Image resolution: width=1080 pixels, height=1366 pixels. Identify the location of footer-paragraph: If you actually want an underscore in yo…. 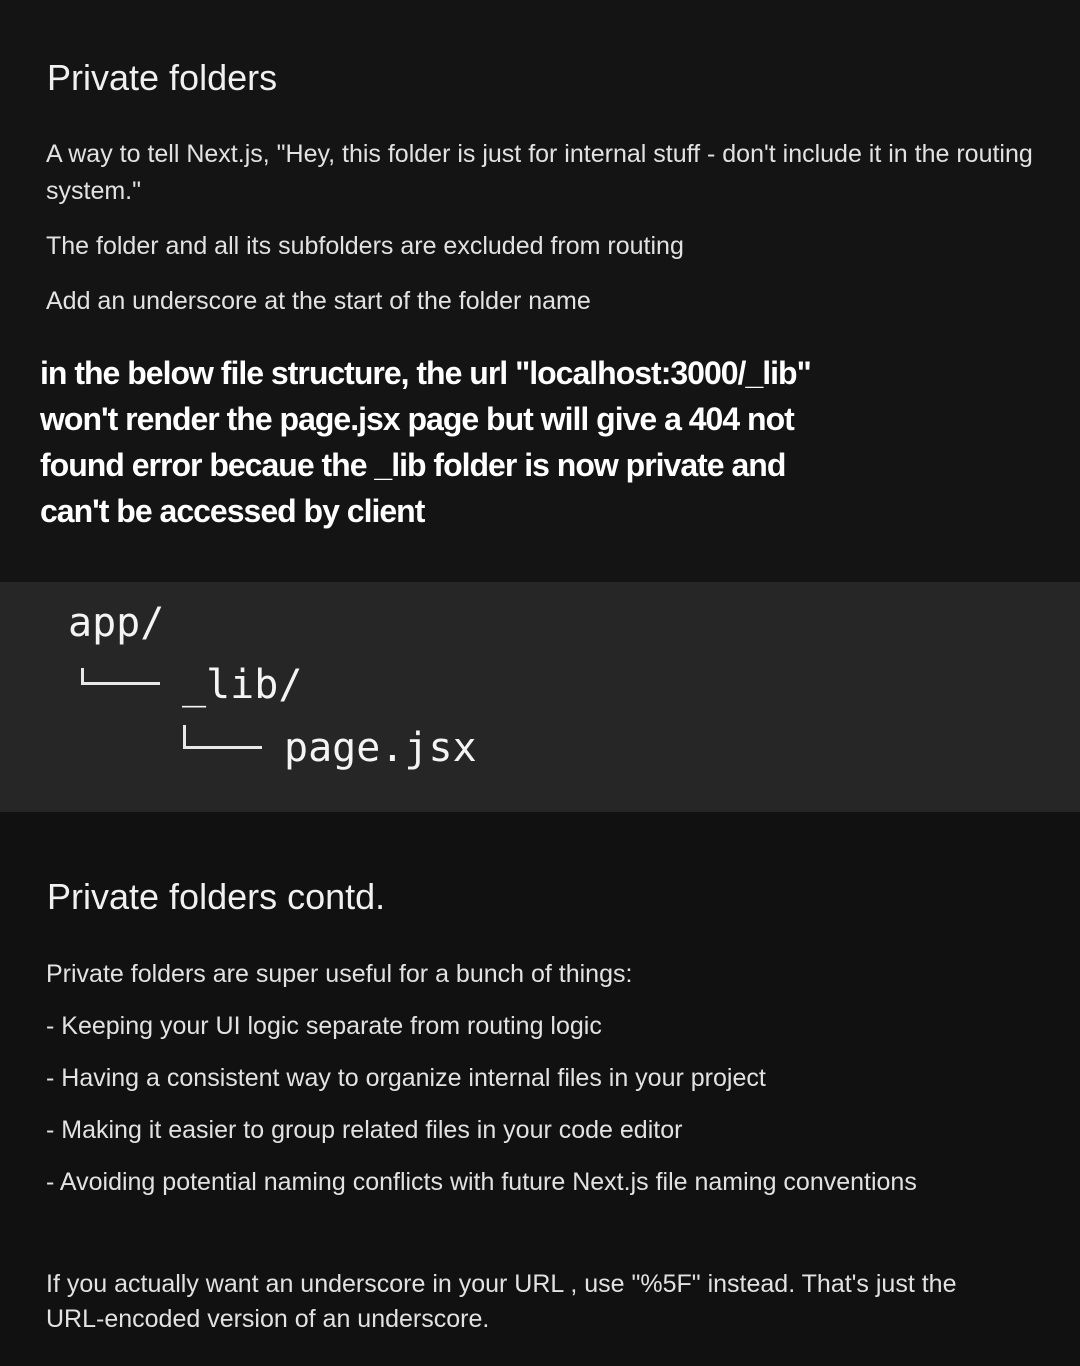
(501, 1301).